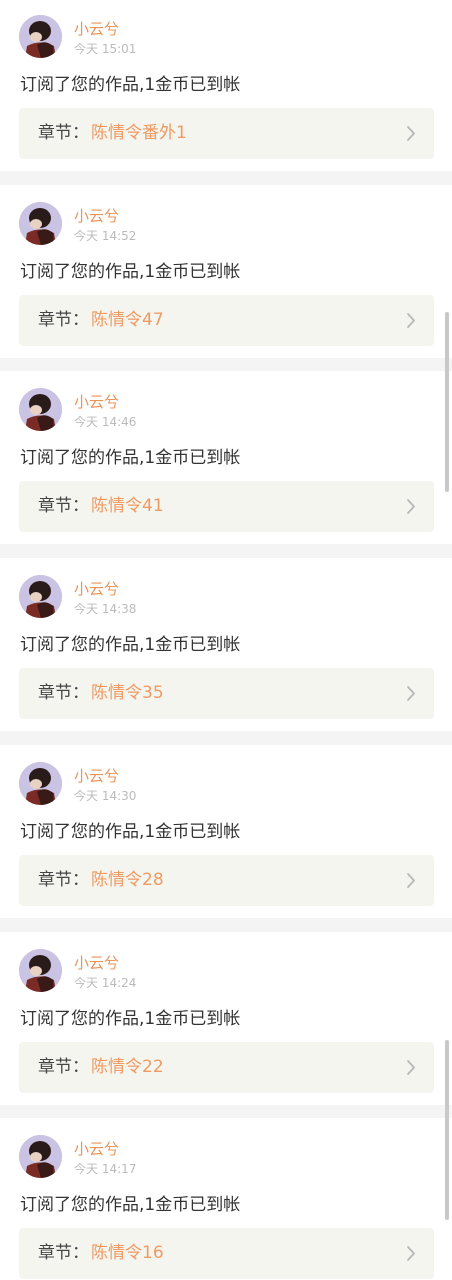  I want to click on chapter-title: 陈情令28, so click(127, 880).